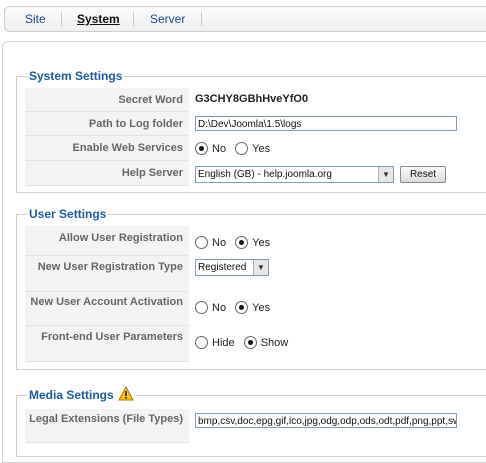  I want to click on new-user-type-select: Registered ▼, so click(232, 267).